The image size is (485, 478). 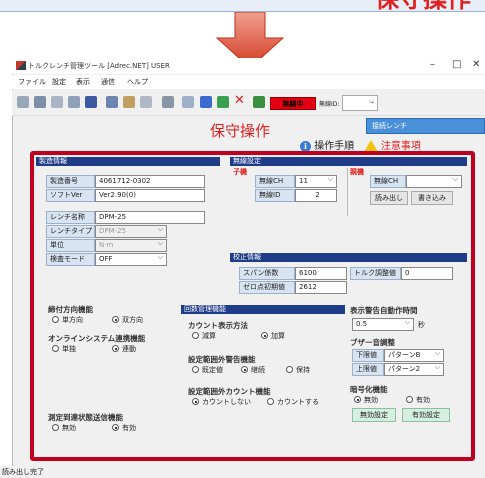 What do you see at coordinates (348, 257) in the screenshot?
I see `calibration-header: 校正情報` at bounding box center [348, 257].